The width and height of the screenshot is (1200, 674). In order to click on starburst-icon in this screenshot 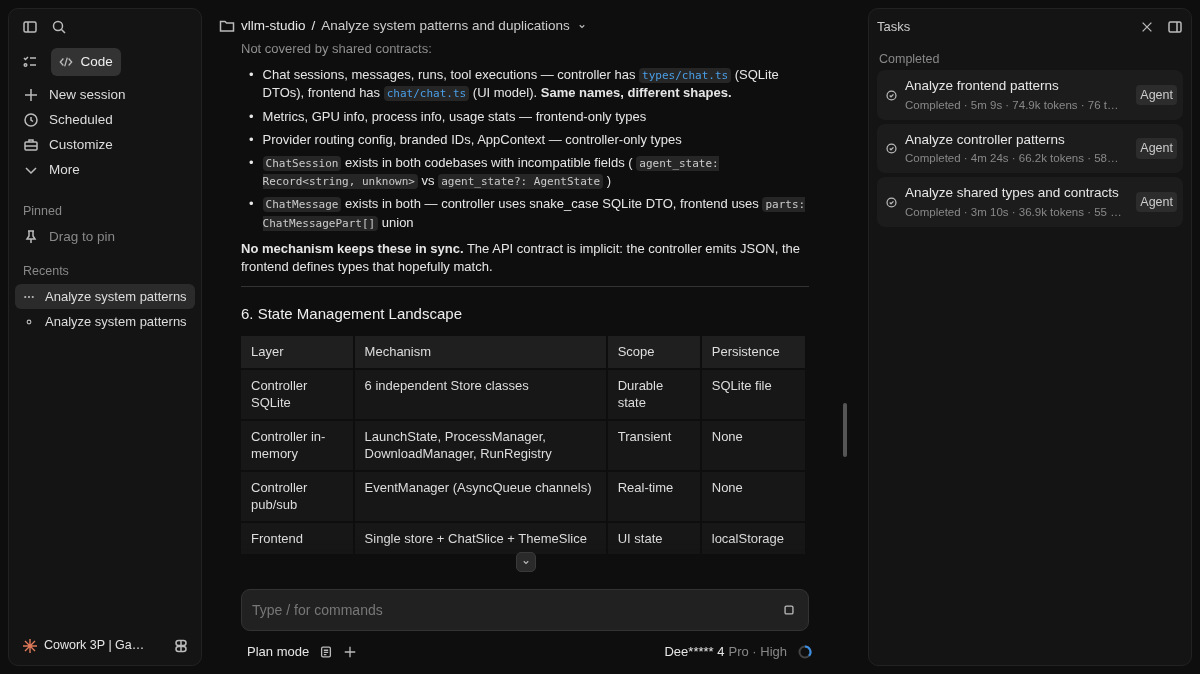, I will do `click(29, 645)`.